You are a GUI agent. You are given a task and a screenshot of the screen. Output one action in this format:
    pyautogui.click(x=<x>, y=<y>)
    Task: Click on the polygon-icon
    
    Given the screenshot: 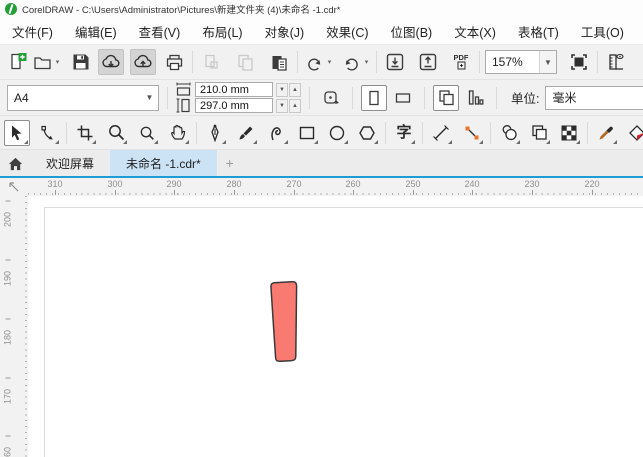 What is the action you would take?
    pyautogui.click(x=367, y=132)
    